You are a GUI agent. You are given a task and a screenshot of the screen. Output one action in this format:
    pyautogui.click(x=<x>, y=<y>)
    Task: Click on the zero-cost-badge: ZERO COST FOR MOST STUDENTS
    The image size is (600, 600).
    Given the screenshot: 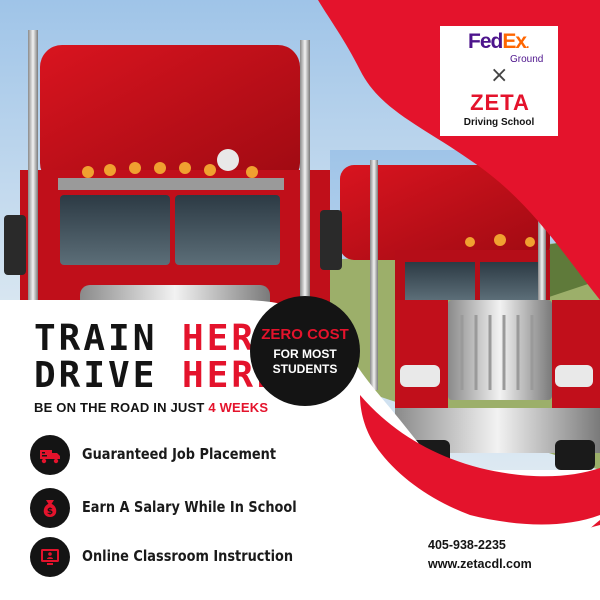 What is the action you would take?
    pyautogui.click(x=305, y=351)
    